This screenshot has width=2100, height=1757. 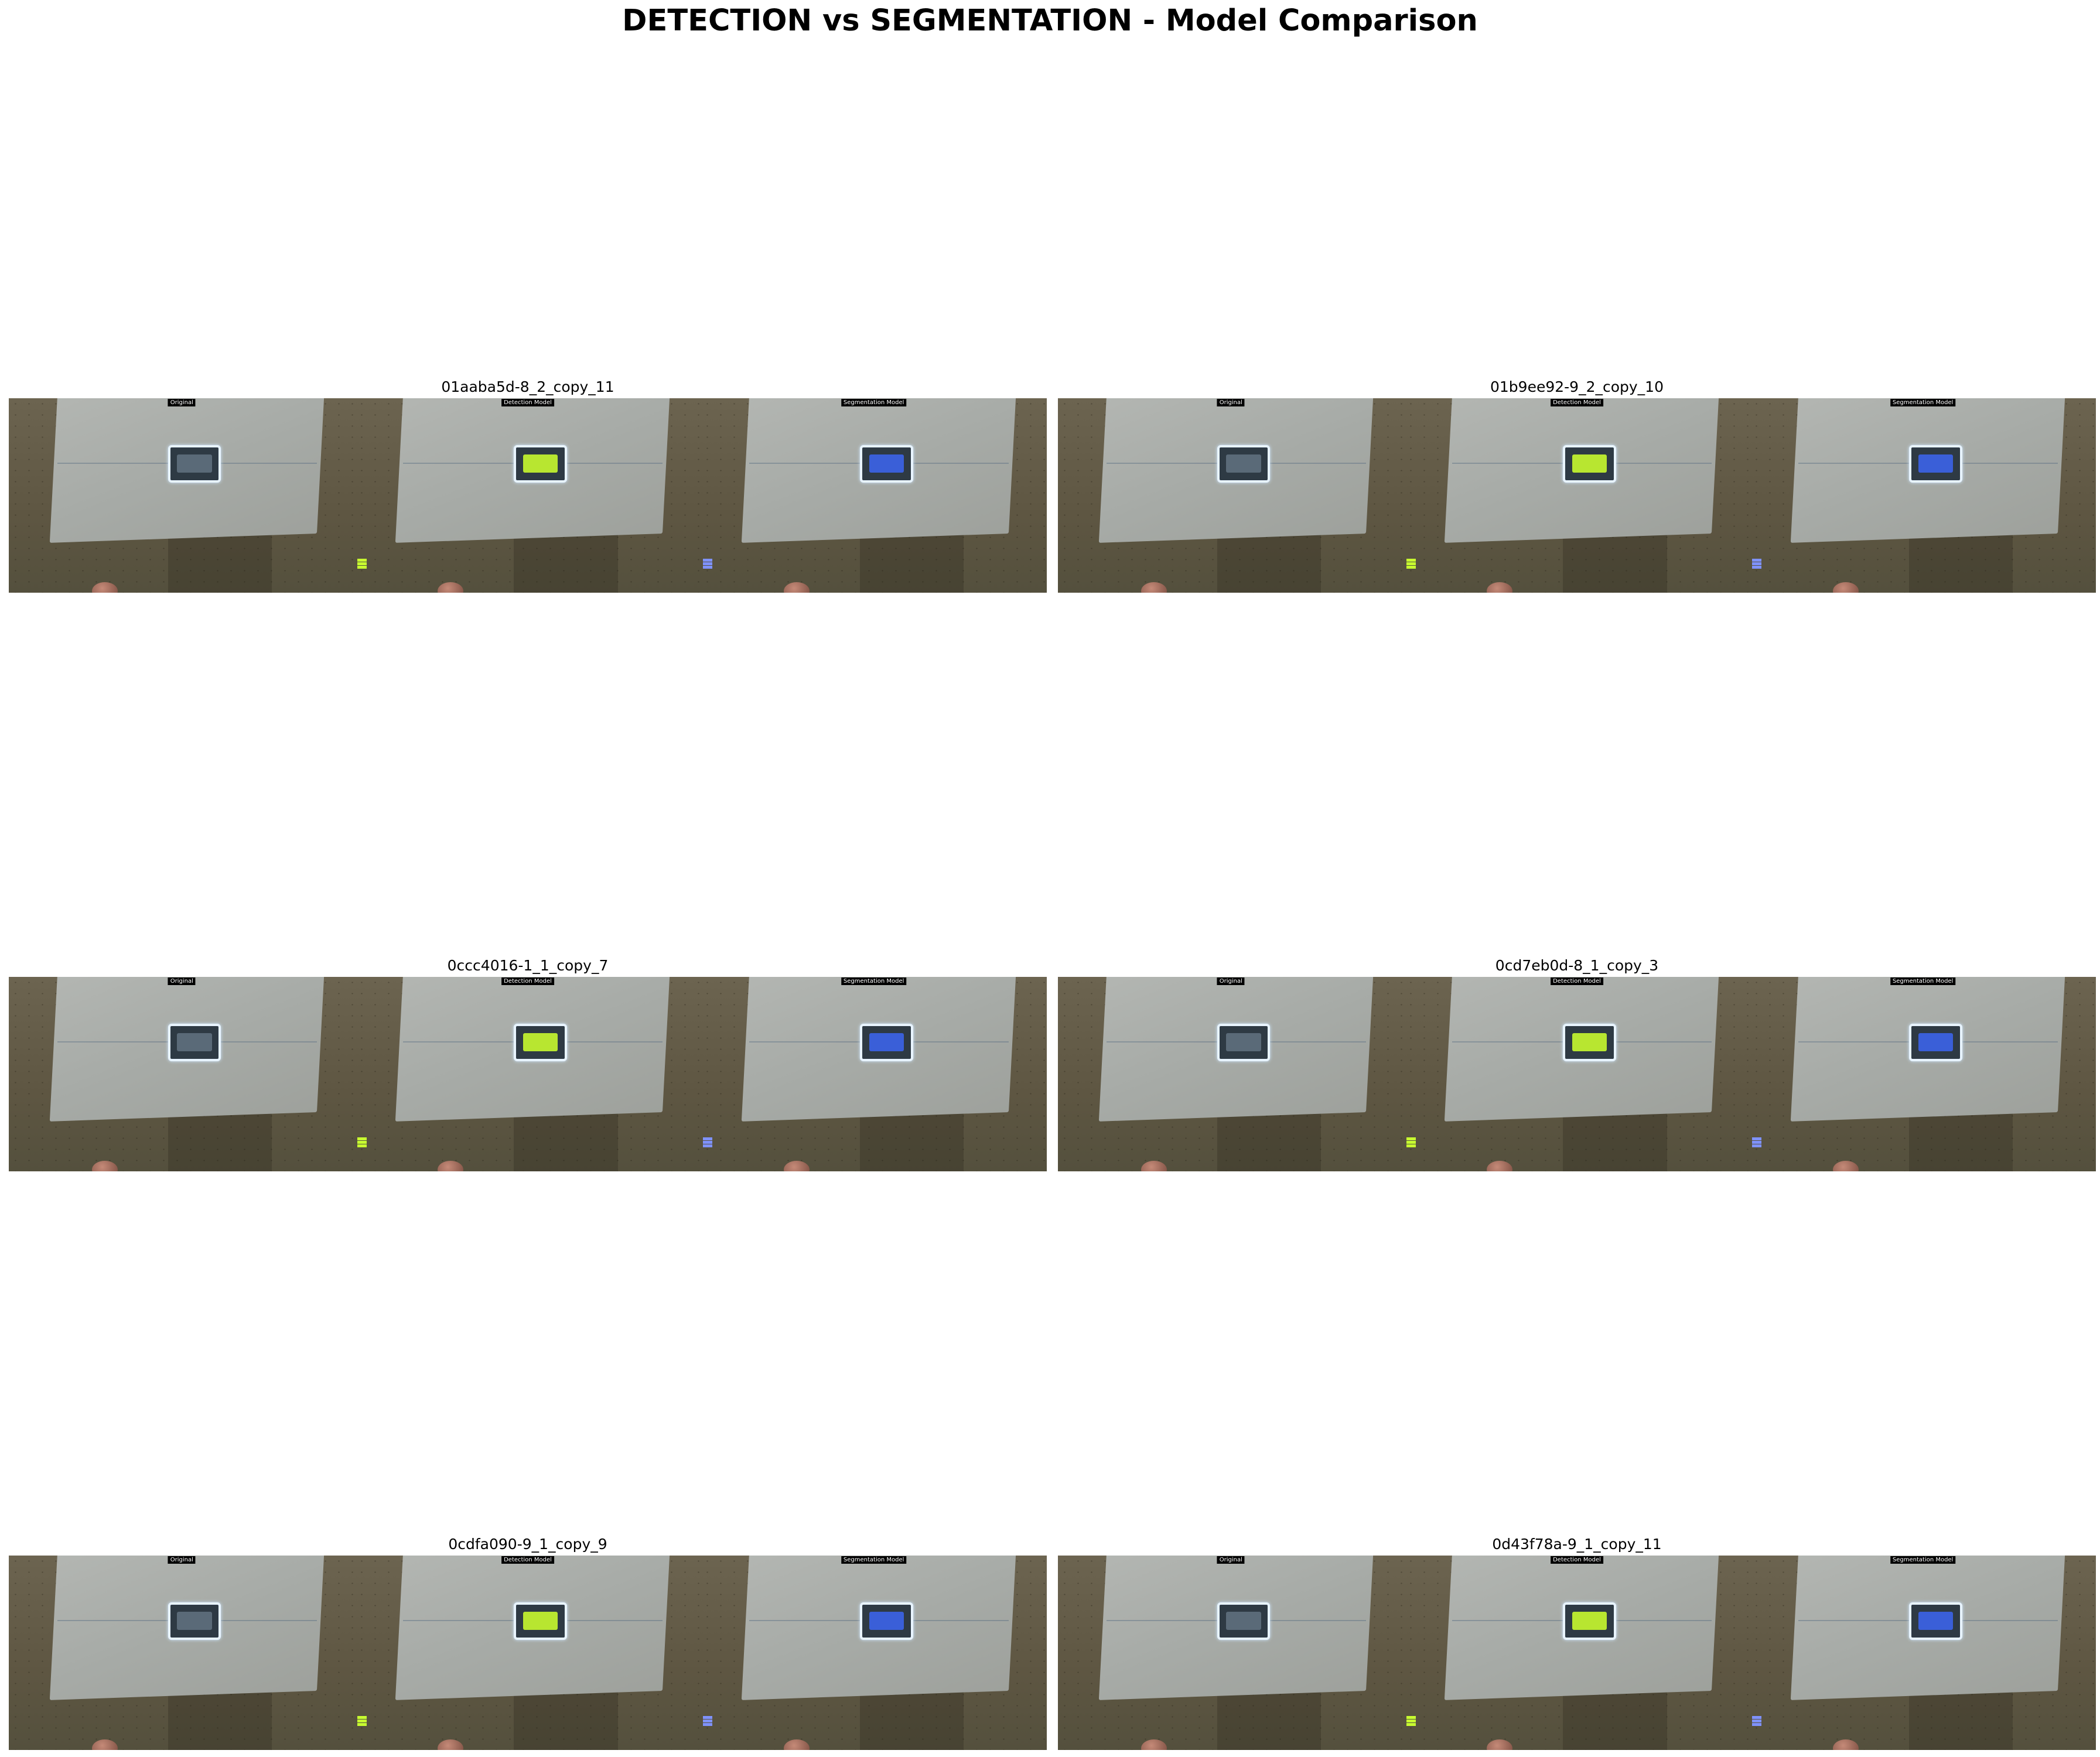 I want to click on panel-title: 0cdfa090-9_1_copy_9, so click(x=527, y=1544).